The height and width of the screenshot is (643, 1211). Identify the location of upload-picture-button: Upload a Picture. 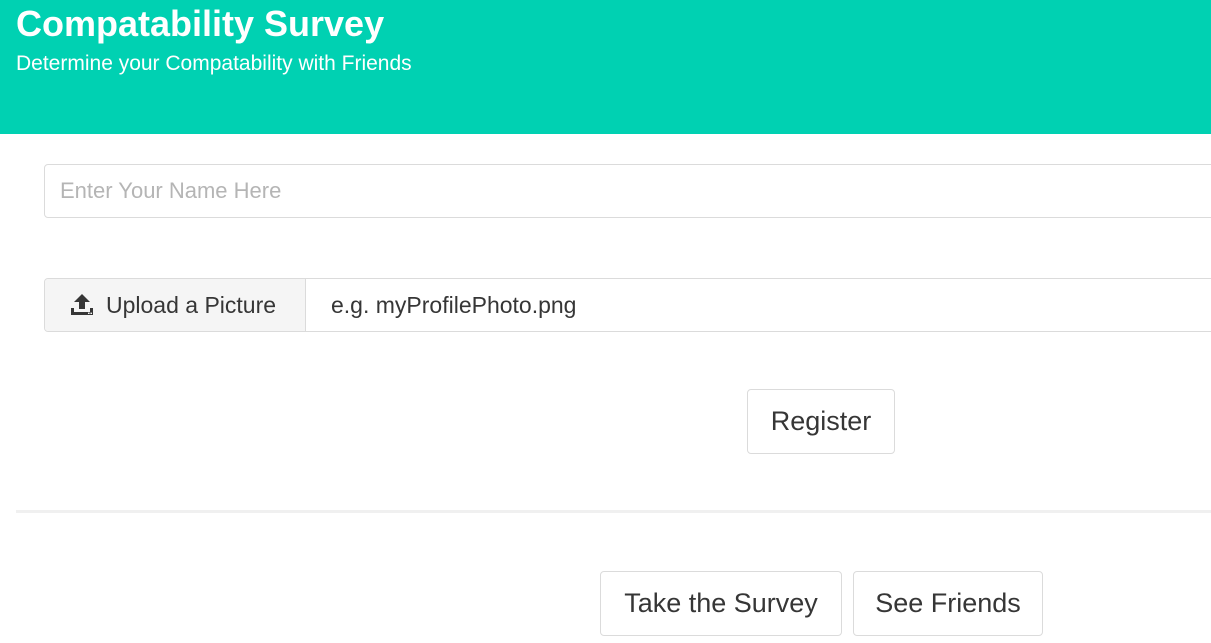
(175, 305).